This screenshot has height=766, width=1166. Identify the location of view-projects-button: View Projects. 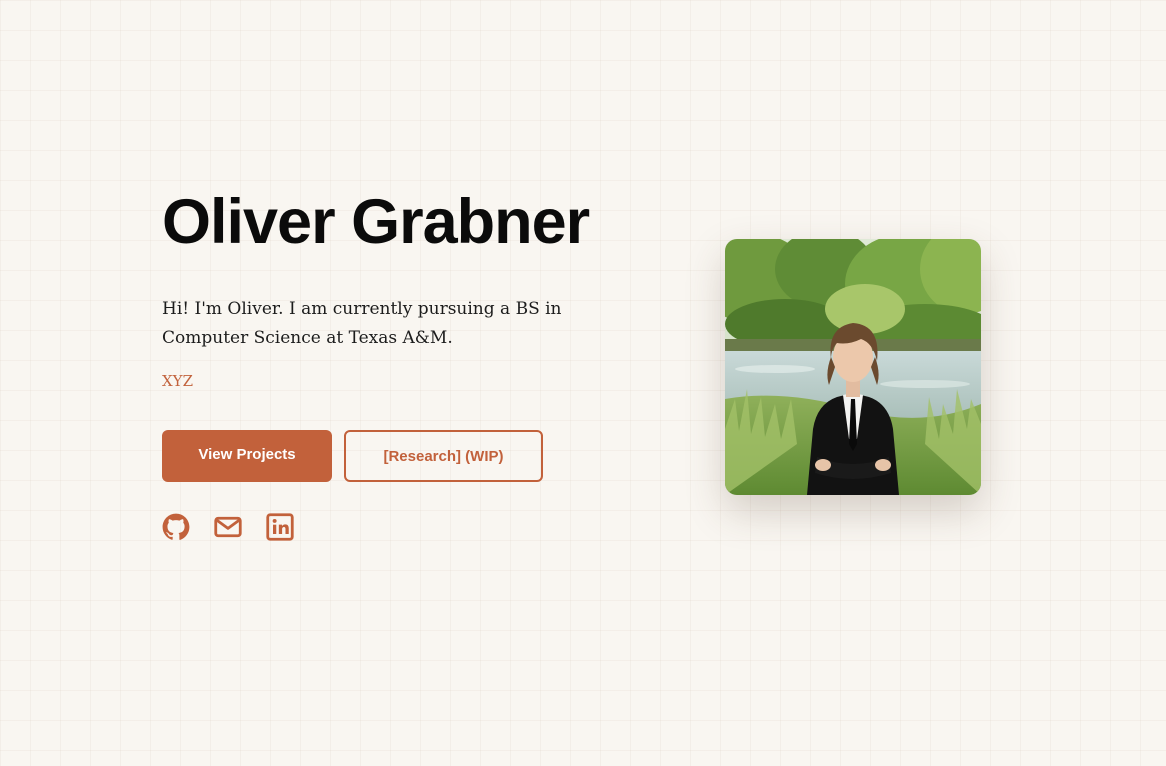
(247, 456).